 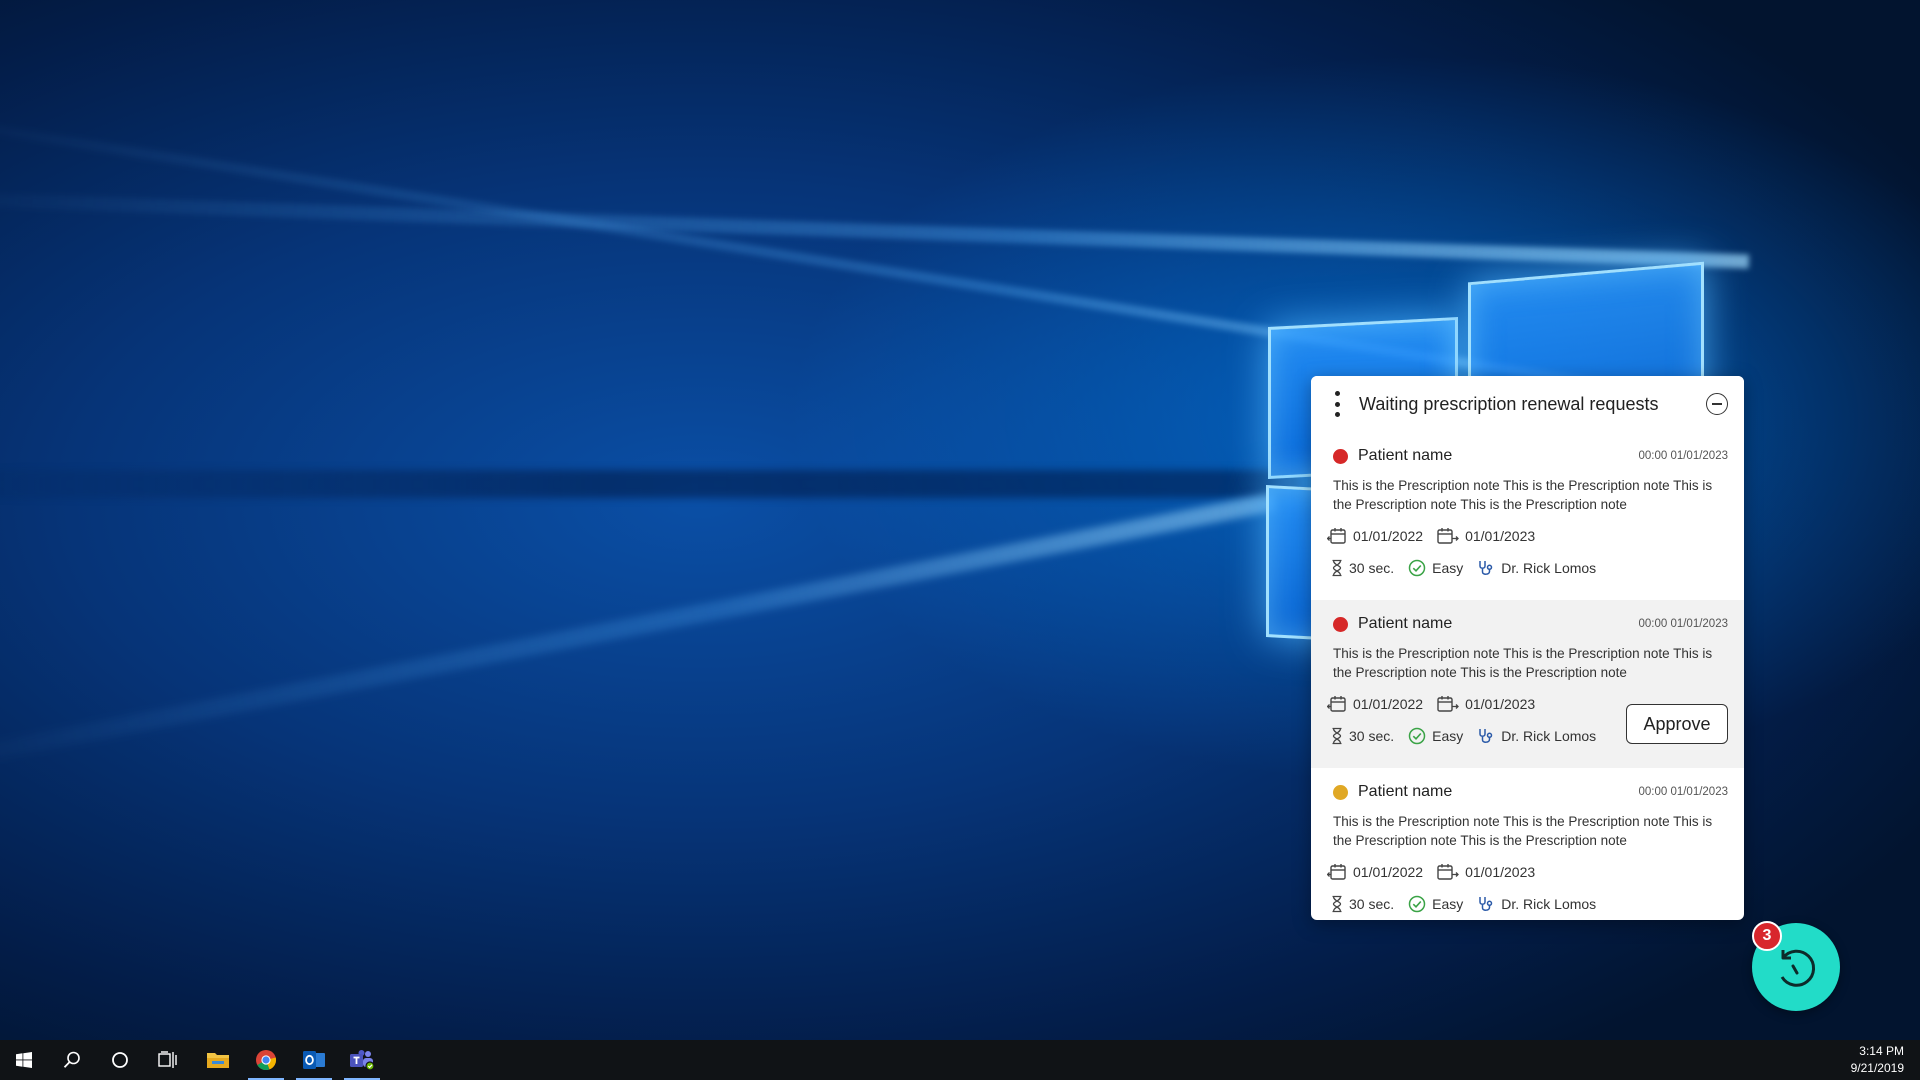 What do you see at coordinates (1677, 724) in the screenshot?
I see `approve-button: Approve` at bounding box center [1677, 724].